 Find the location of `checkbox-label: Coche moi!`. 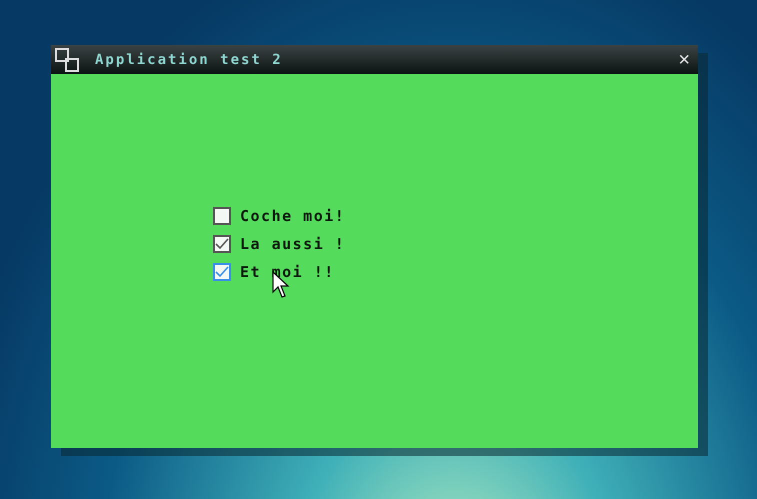

checkbox-label: Coche moi! is located at coordinates (293, 216).